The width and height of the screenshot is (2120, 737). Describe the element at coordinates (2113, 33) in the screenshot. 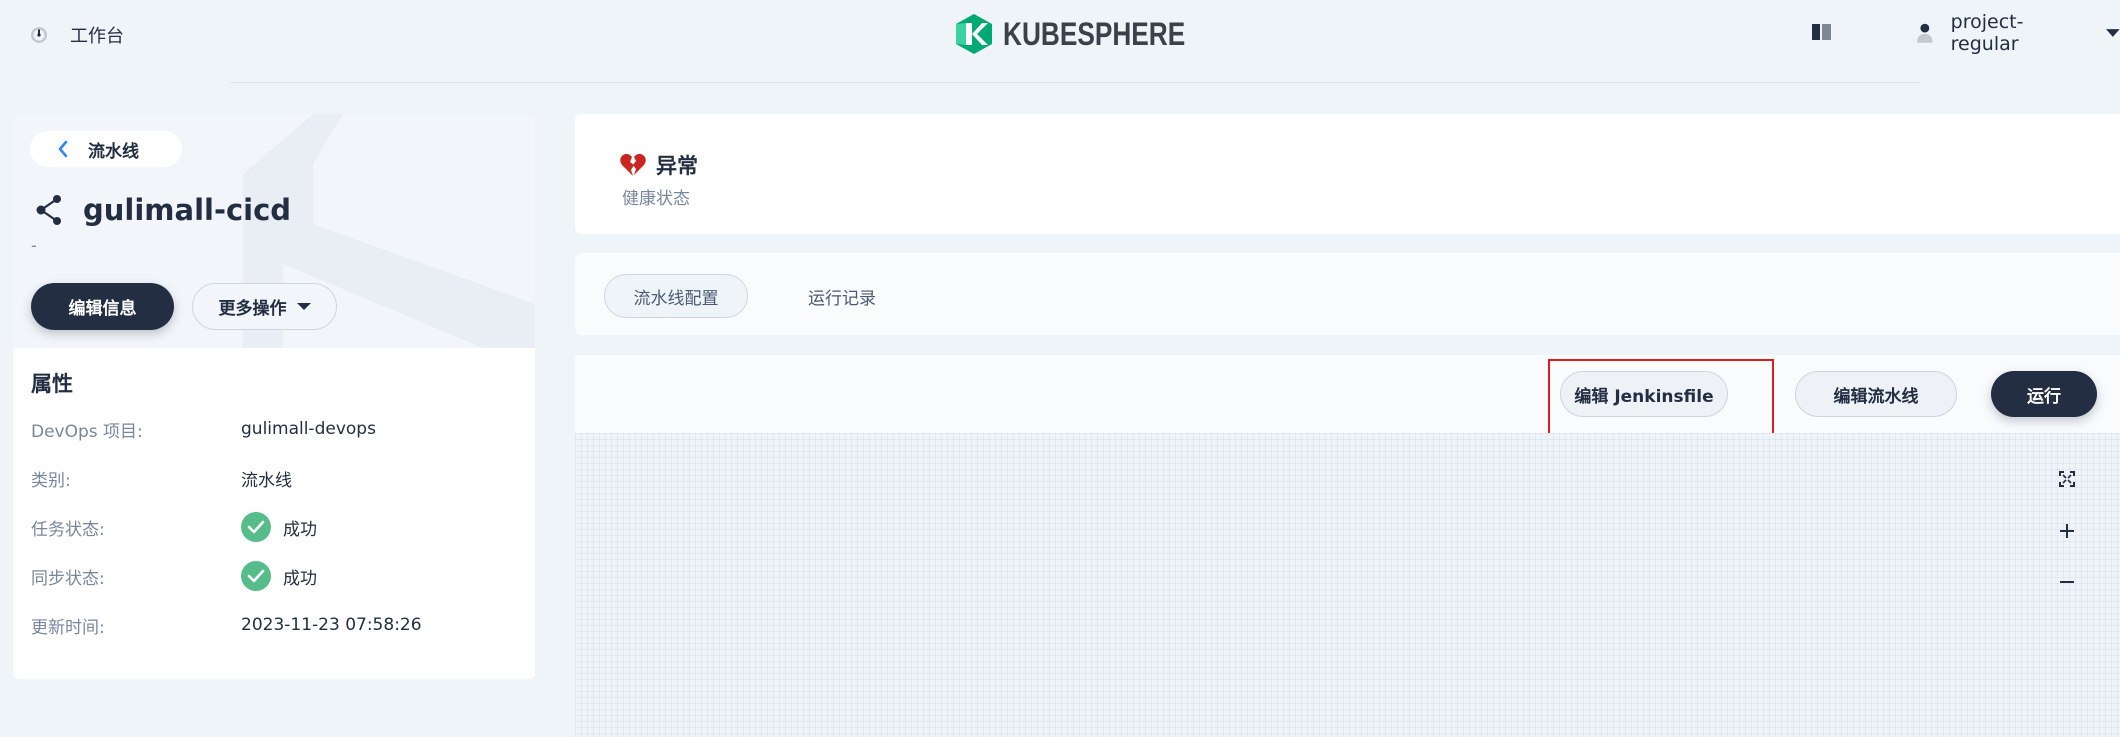

I see `chevron-down-icon` at that location.